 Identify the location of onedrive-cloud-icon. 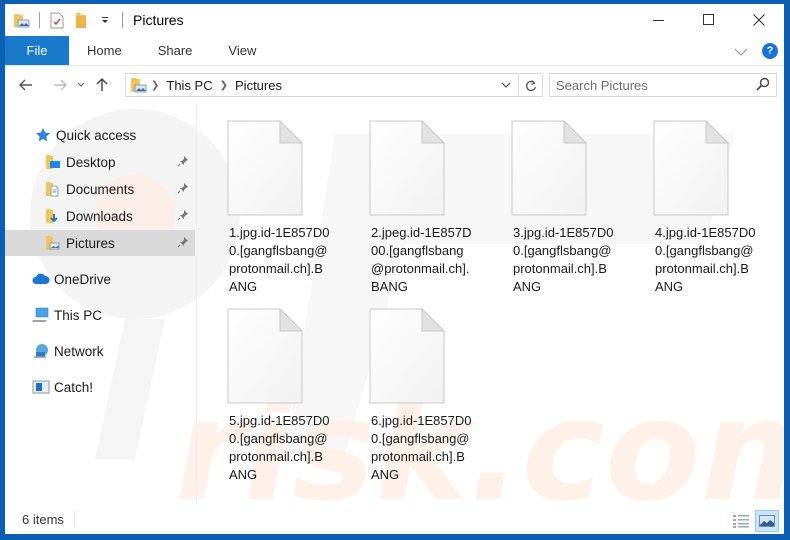
(41, 279).